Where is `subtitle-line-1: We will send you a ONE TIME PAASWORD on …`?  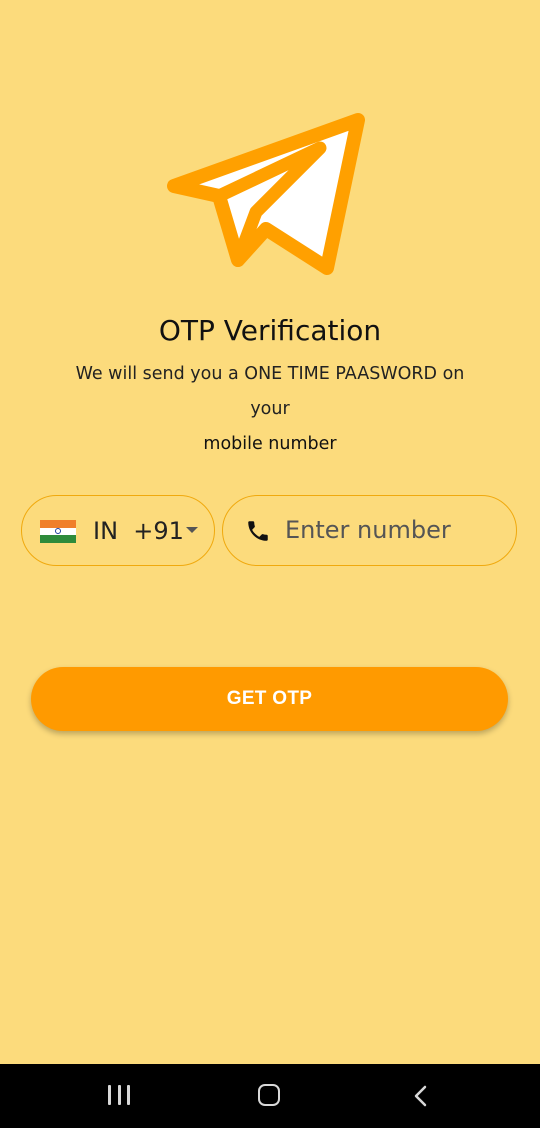
subtitle-line-1: We will send you a ONE TIME PAASWORD on … is located at coordinates (270, 391).